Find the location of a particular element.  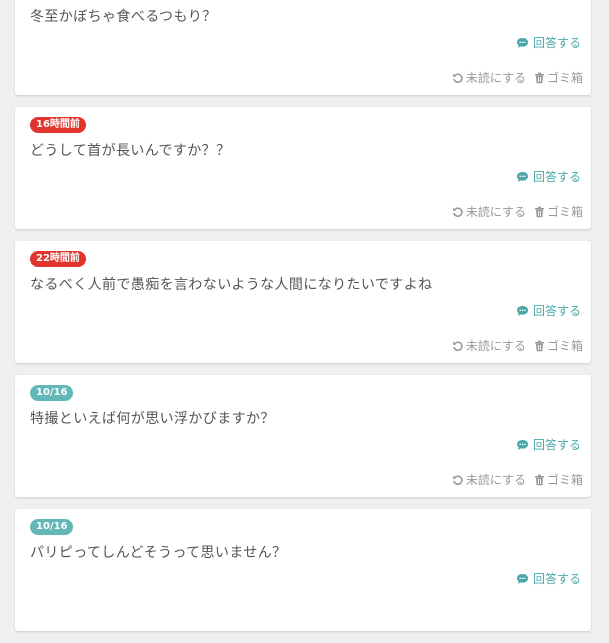

question-text: なるべく人前で愚痴を言わないような人間になりたいですよね is located at coordinates (231, 285).